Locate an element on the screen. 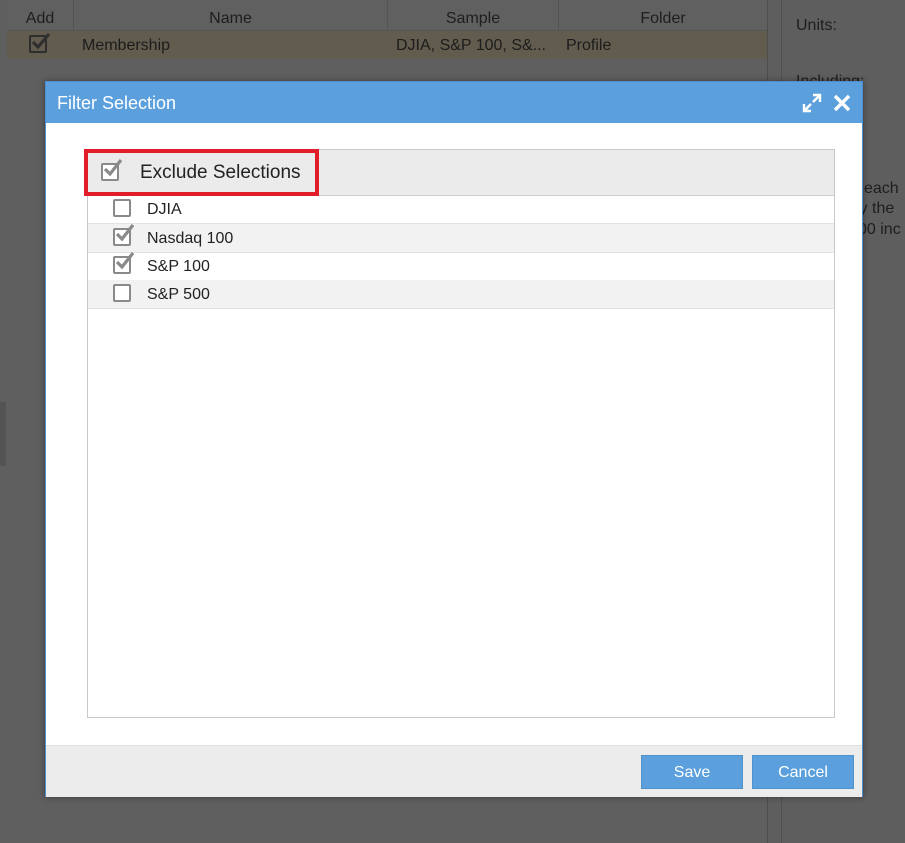 The height and width of the screenshot is (843, 905). list-item-label: S&P 100 is located at coordinates (178, 266).